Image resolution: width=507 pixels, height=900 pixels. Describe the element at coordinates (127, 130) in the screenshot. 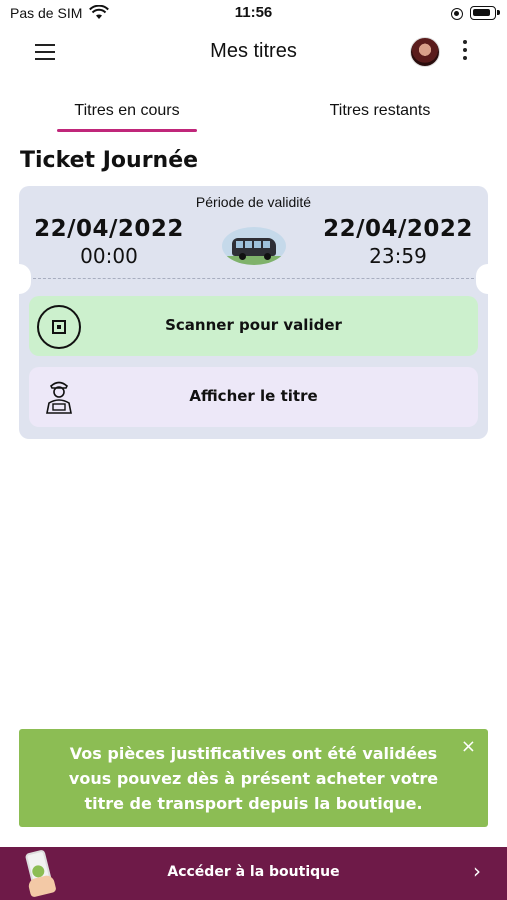

I see `active-tab-indicator` at that location.